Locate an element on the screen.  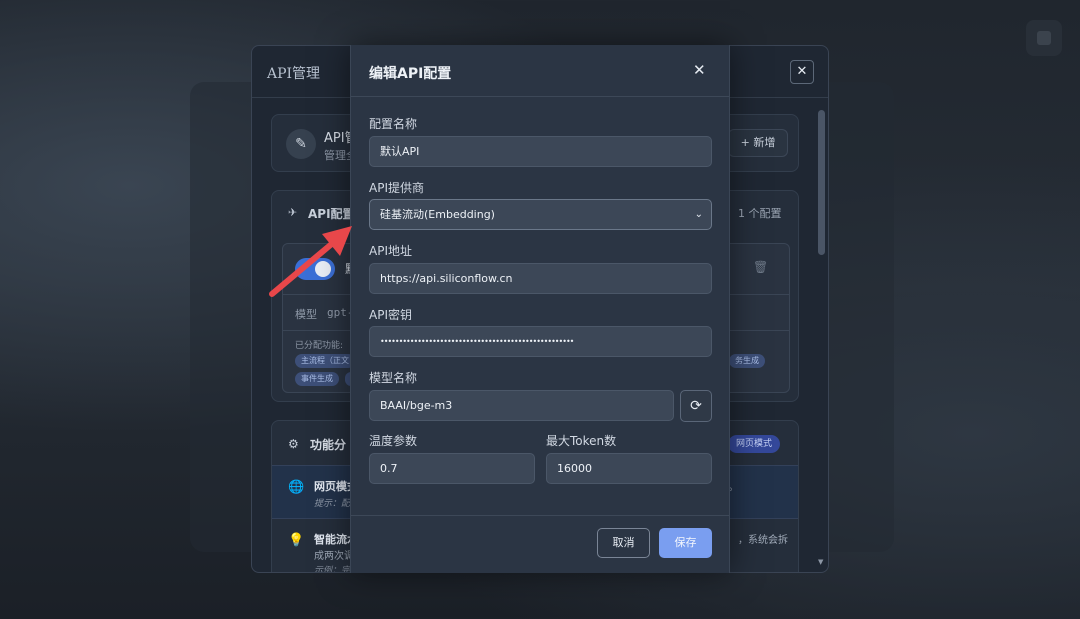
dialog-header: 编辑API配置 ✕ is located at coordinates (540, 71).